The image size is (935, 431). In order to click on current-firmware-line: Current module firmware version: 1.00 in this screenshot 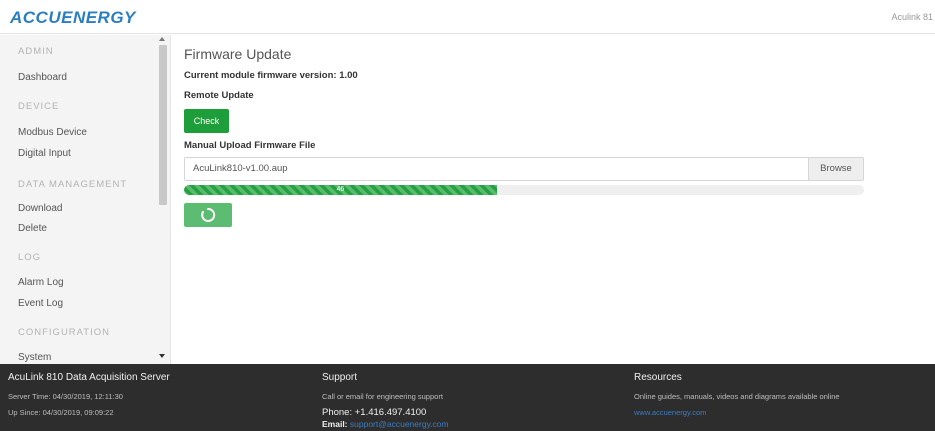, I will do `click(271, 75)`.